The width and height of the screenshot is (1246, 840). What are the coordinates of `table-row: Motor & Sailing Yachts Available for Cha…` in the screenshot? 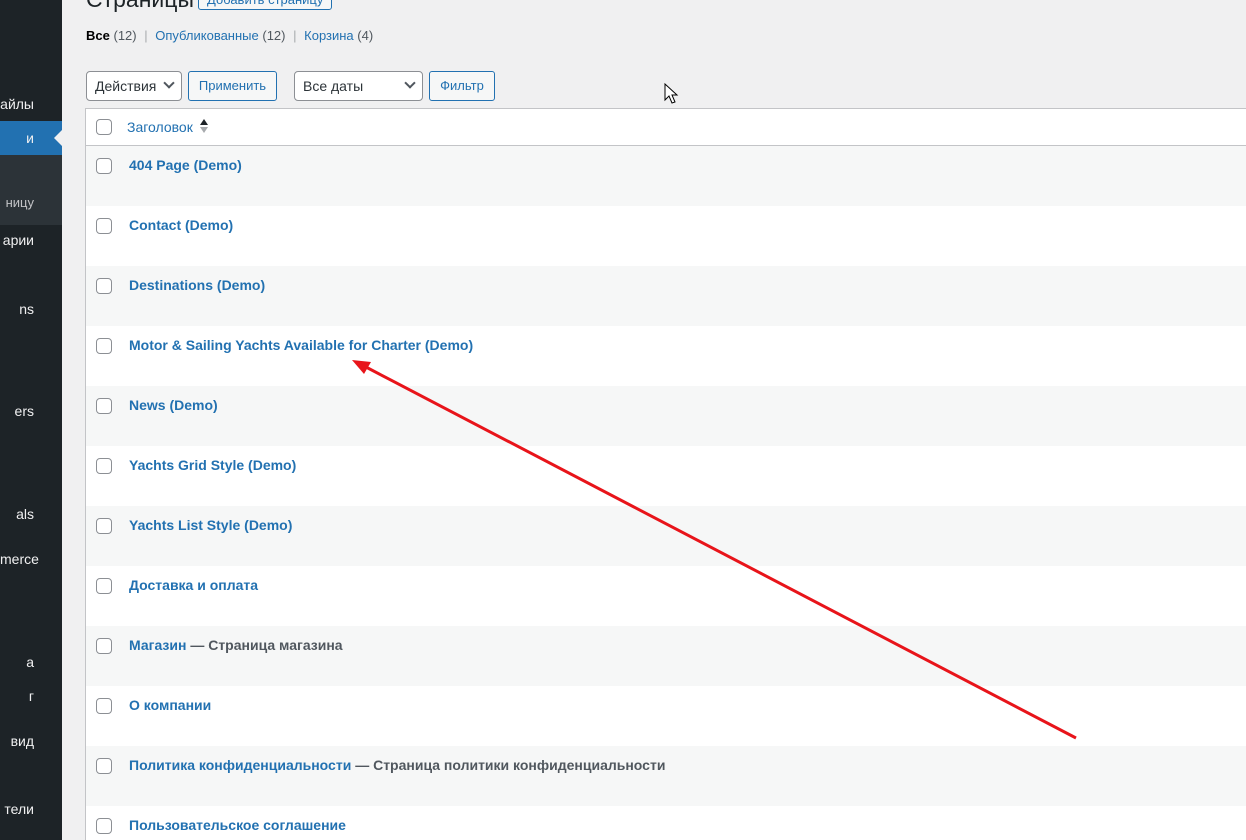 It's located at (666, 356).